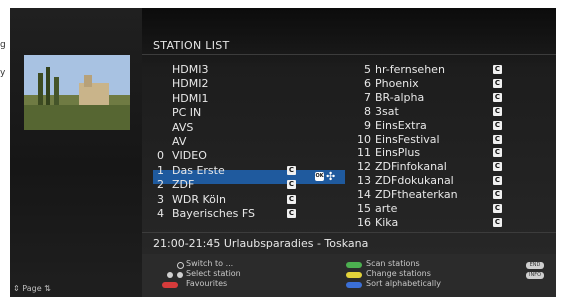  What do you see at coordinates (180, 275) in the screenshot?
I see `select-plus-icon` at bounding box center [180, 275].